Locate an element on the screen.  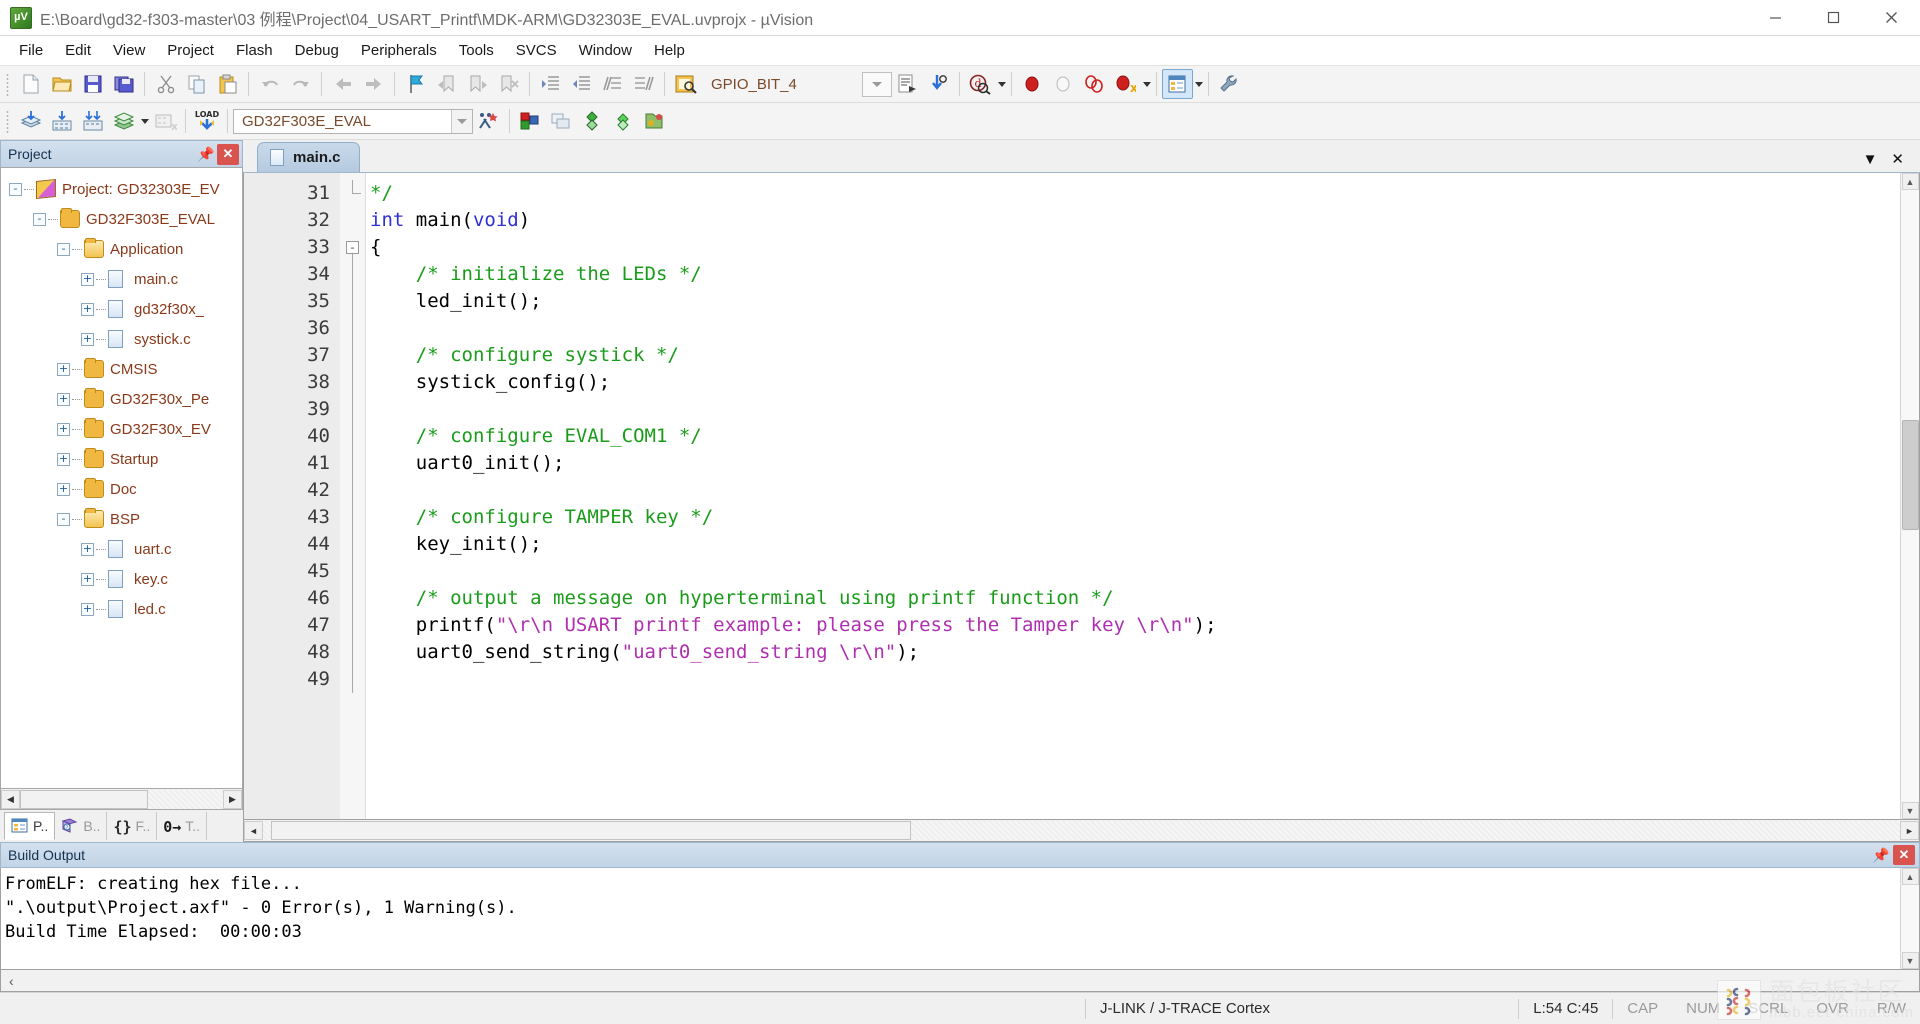
tree-item: + Doc is located at coordinates (121, 489).